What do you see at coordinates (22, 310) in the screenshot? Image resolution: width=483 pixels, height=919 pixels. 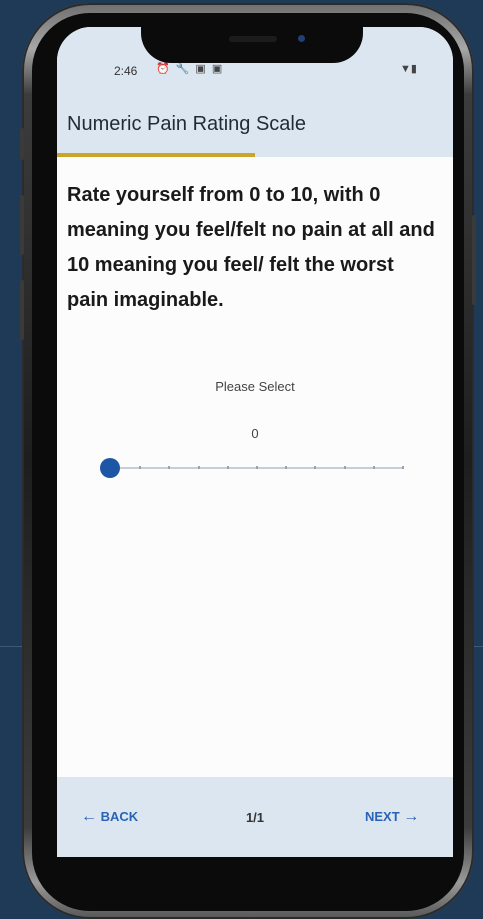 I see `side-button-left-low` at bounding box center [22, 310].